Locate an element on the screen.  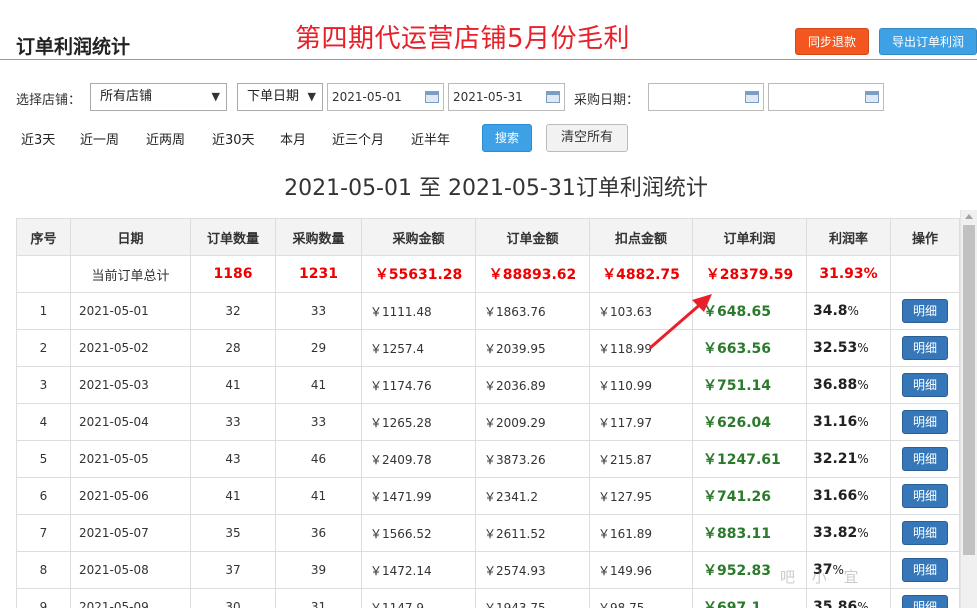
quick-range-30days: 近30天 is located at coordinates (233, 138).